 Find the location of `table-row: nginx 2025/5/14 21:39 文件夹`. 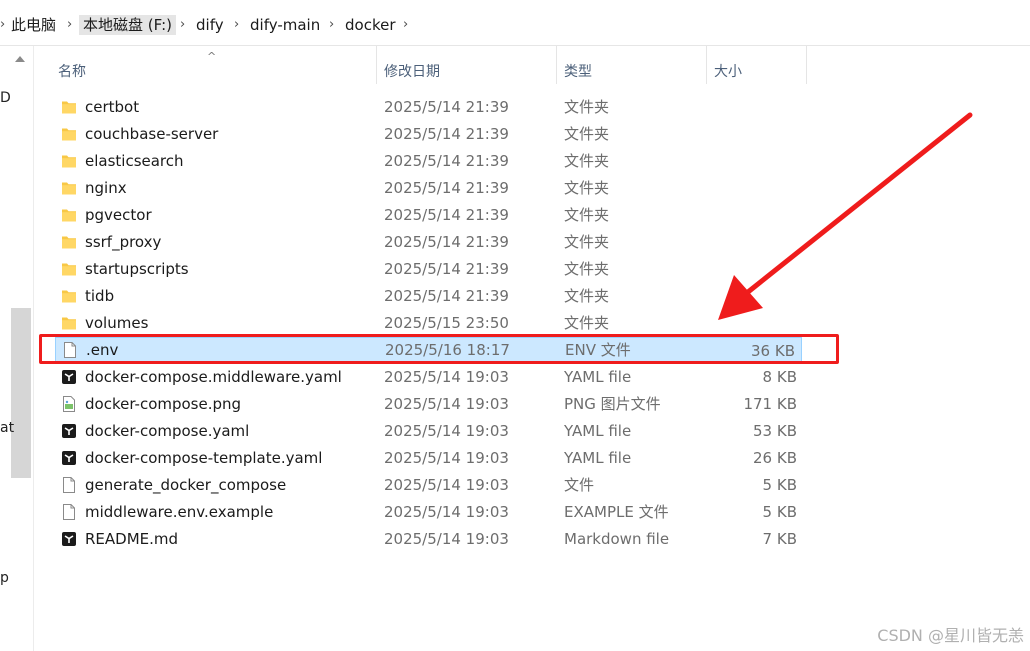

table-row: nginx 2025/5/14 21:39 文件夹 is located at coordinates (420, 188).